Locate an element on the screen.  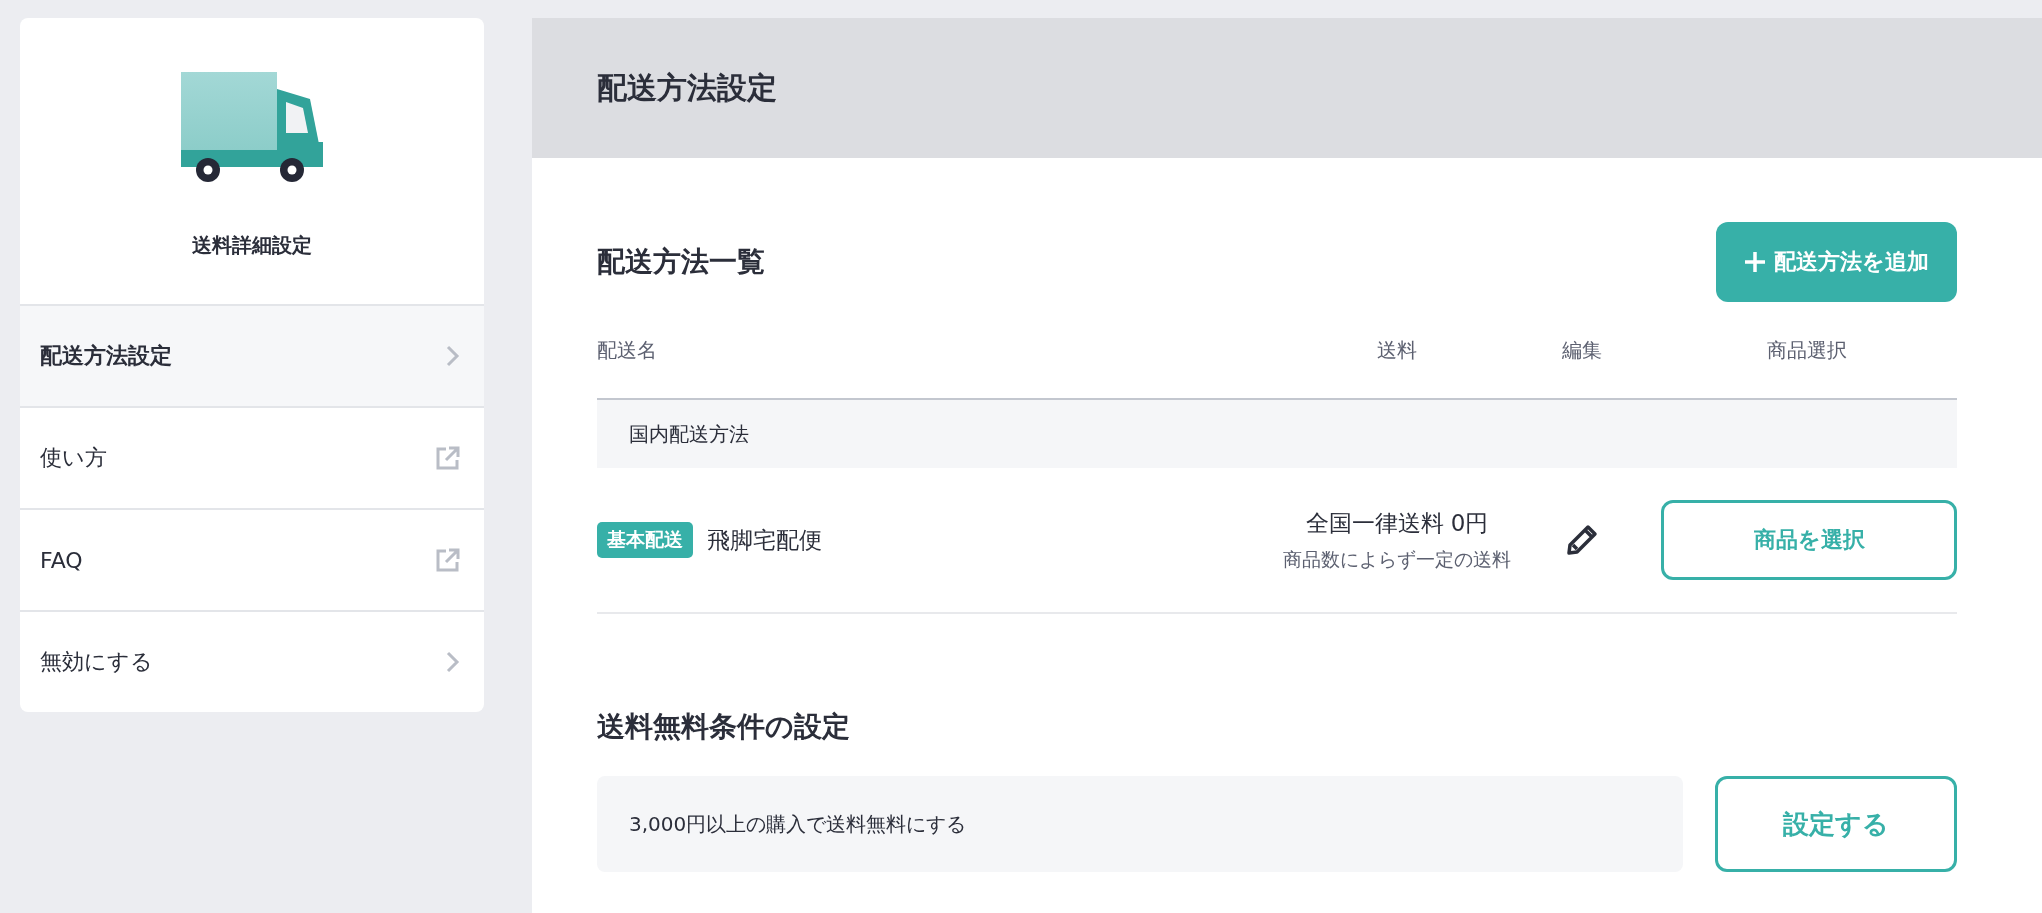
free-shipping-condition: 3,000円以上の購入で送料無料にする is located at coordinates (1140, 824).